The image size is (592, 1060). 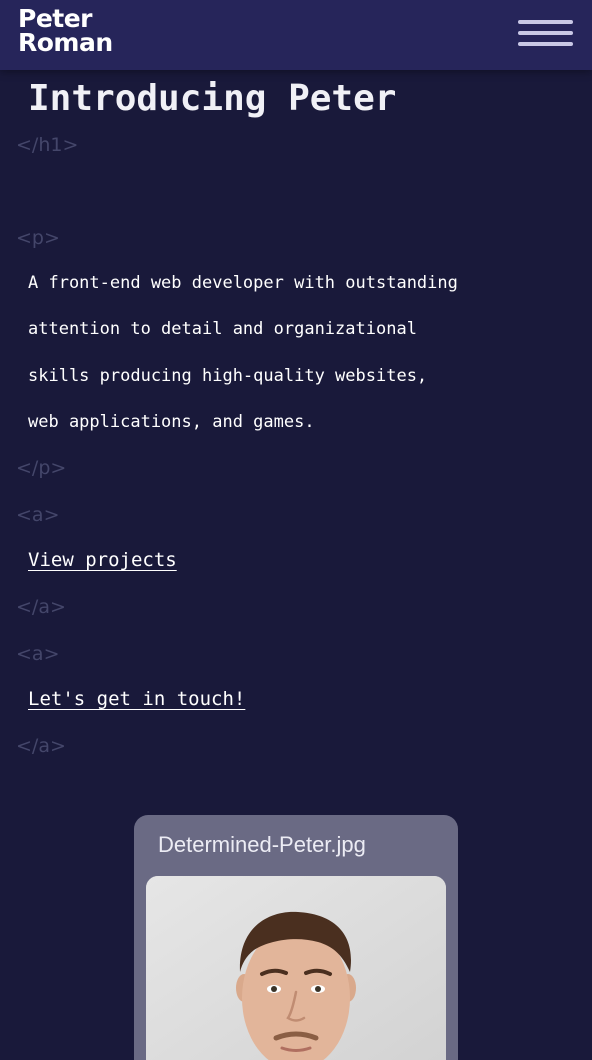 I want to click on intro-line-2: attention to detail and organizational, so click(x=222, y=329).